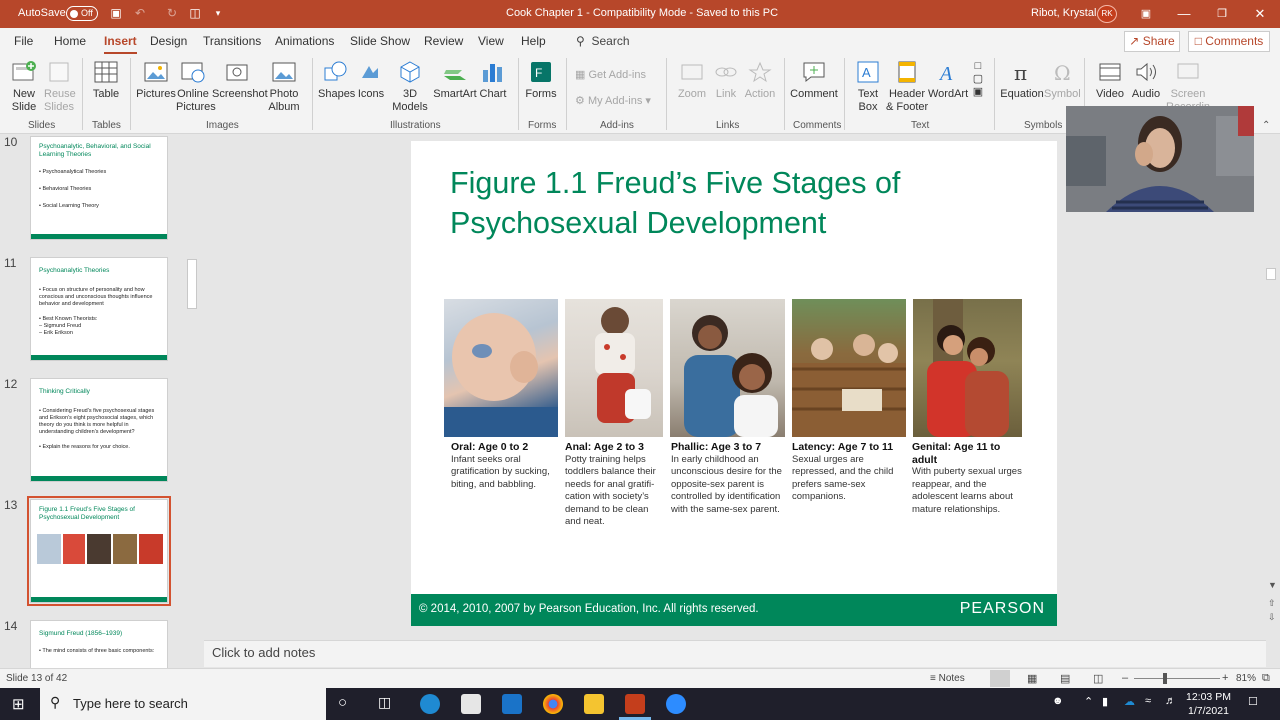 The height and width of the screenshot is (720, 1280). Describe the element at coordinates (610, 74) in the screenshot. I see `get-addins-button: ▦ Get Add-ins` at that location.